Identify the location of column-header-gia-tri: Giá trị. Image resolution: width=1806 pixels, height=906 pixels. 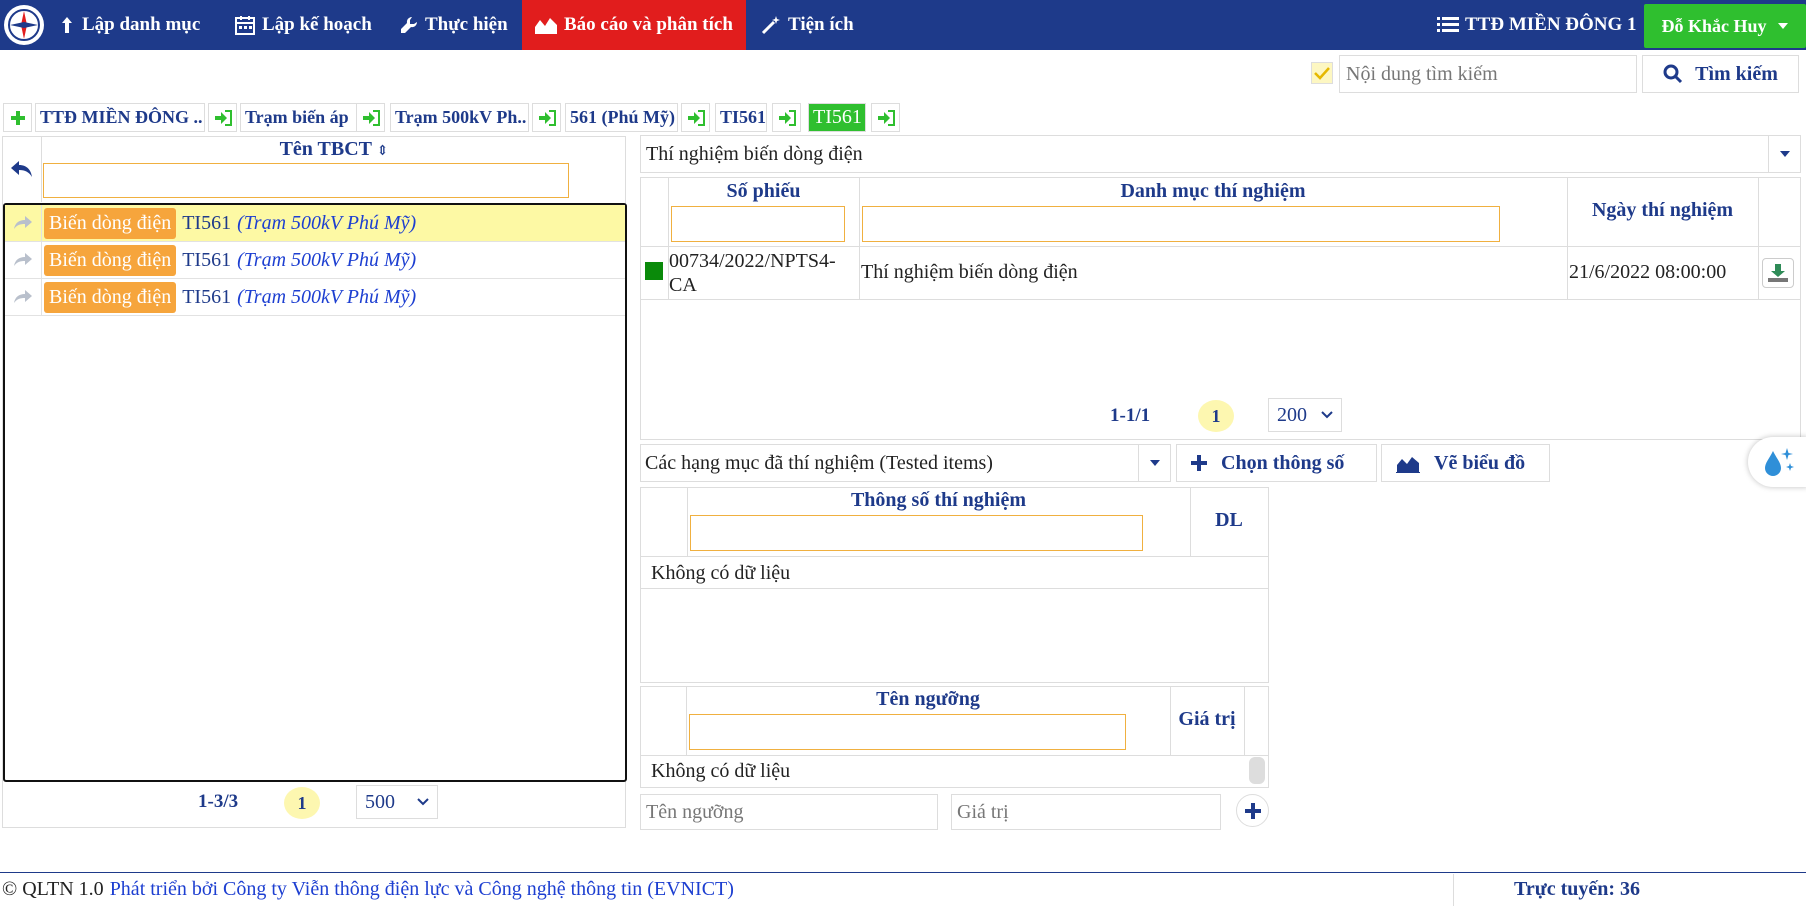
(1207, 719).